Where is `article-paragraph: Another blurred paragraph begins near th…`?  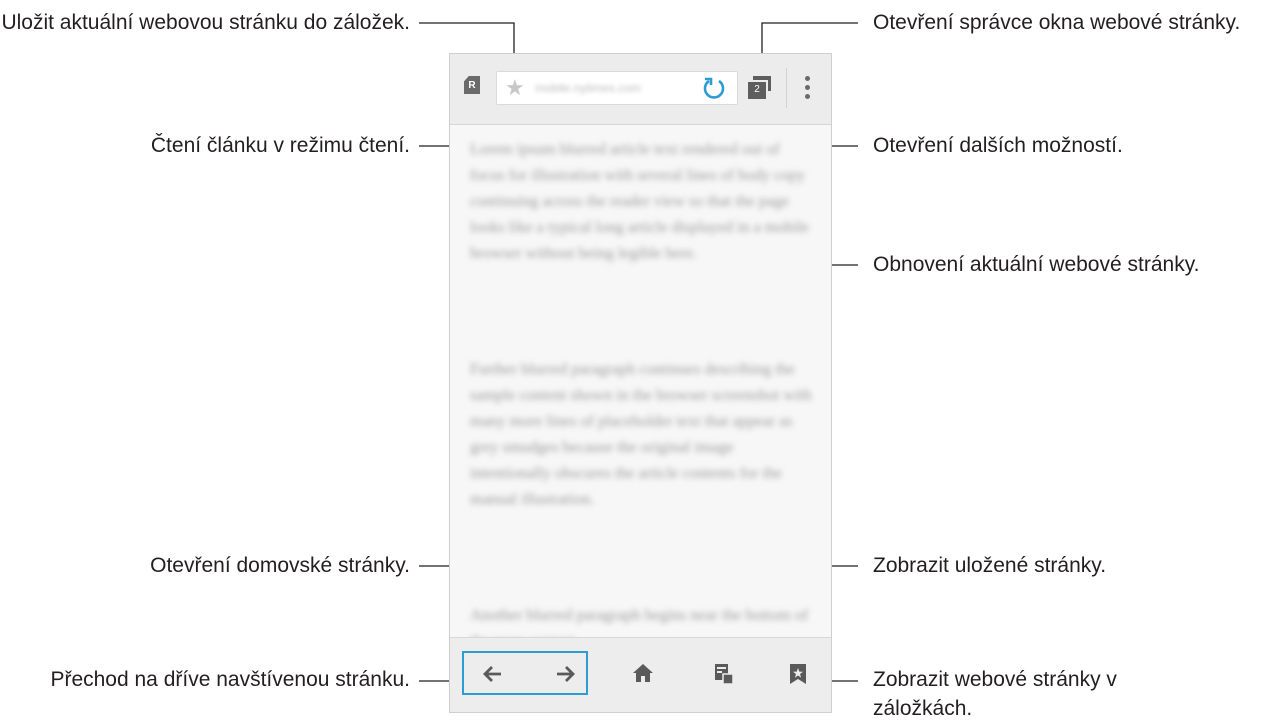 article-paragraph: Another blurred paragraph begins near th… is located at coordinates (639, 622).